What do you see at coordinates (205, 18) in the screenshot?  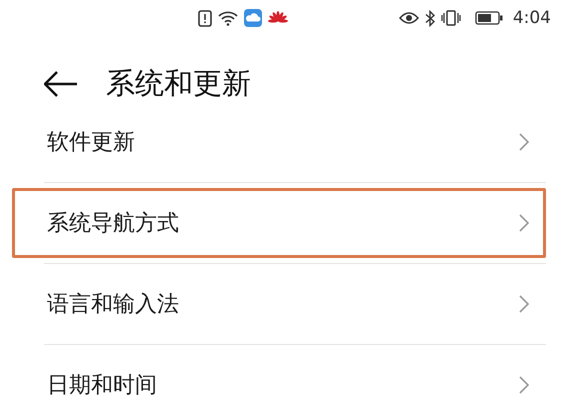 I see `alert-icon` at bounding box center [205, 18].